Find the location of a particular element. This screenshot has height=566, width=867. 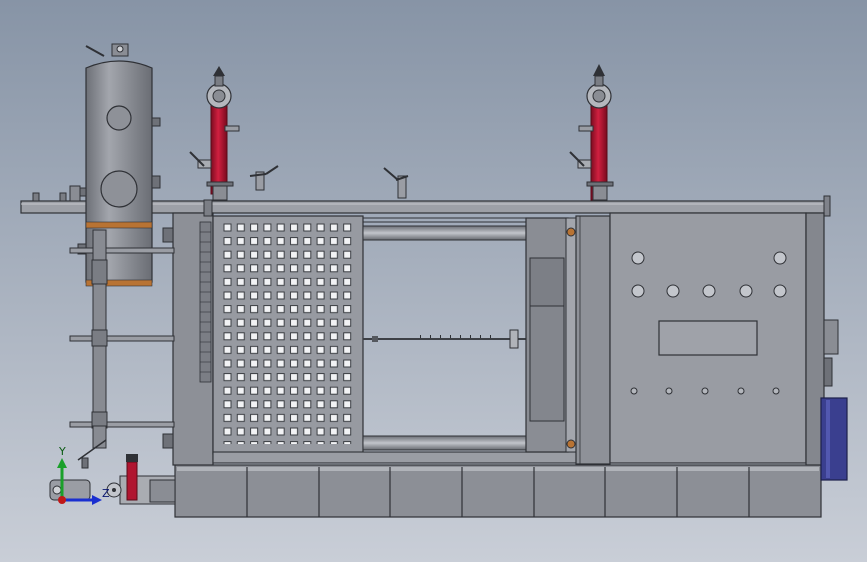

hydraulic-motor is located at coordinates (834, 439).